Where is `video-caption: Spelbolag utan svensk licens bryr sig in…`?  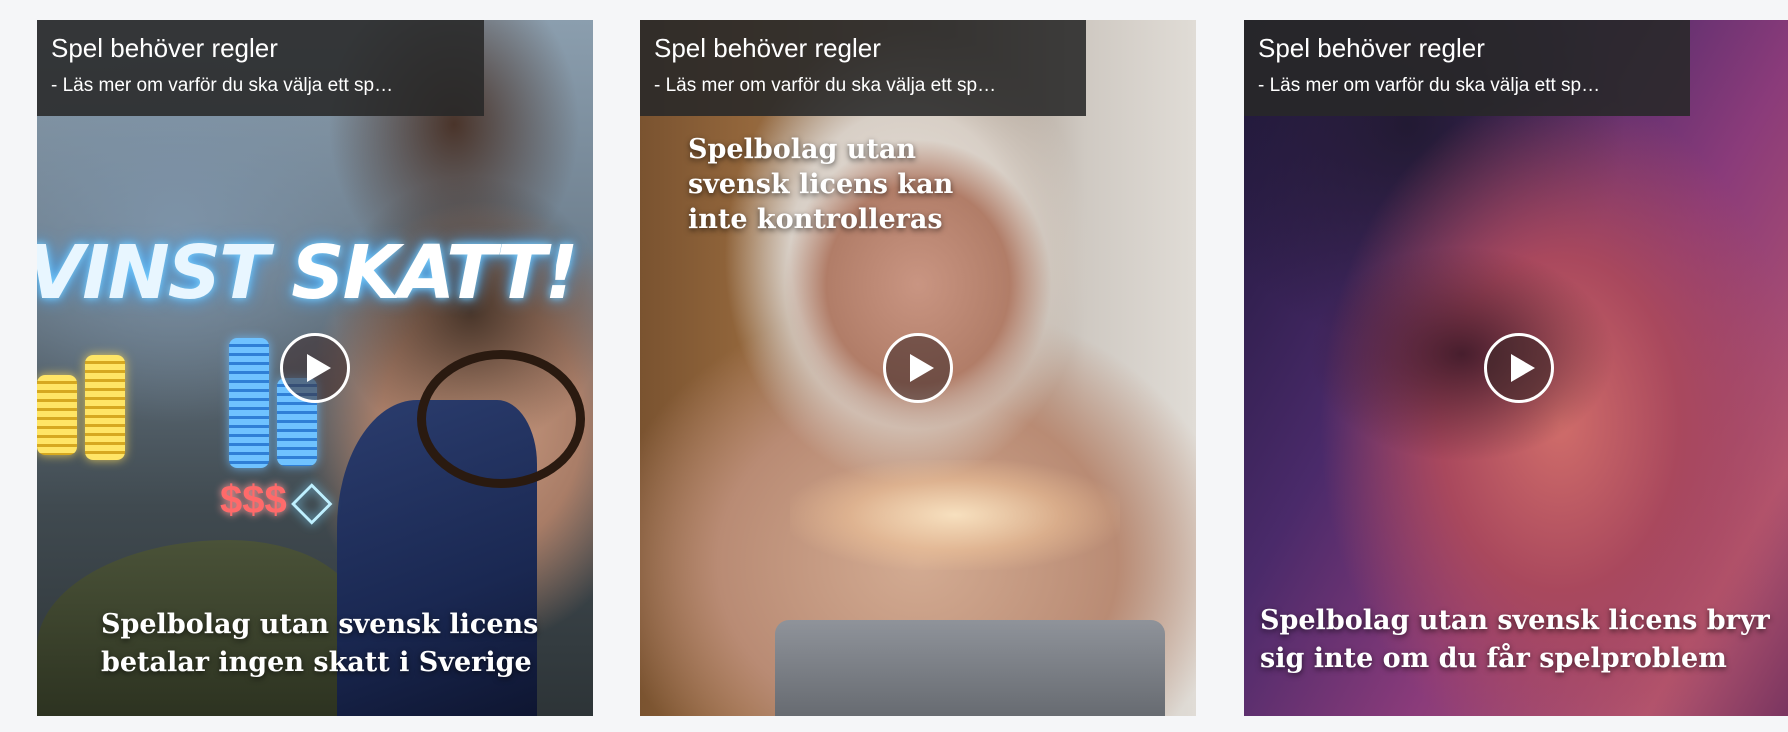
video-caption: Spelbolag utan svensk licens bryr sig in… is located at coordinates (1515, 640).